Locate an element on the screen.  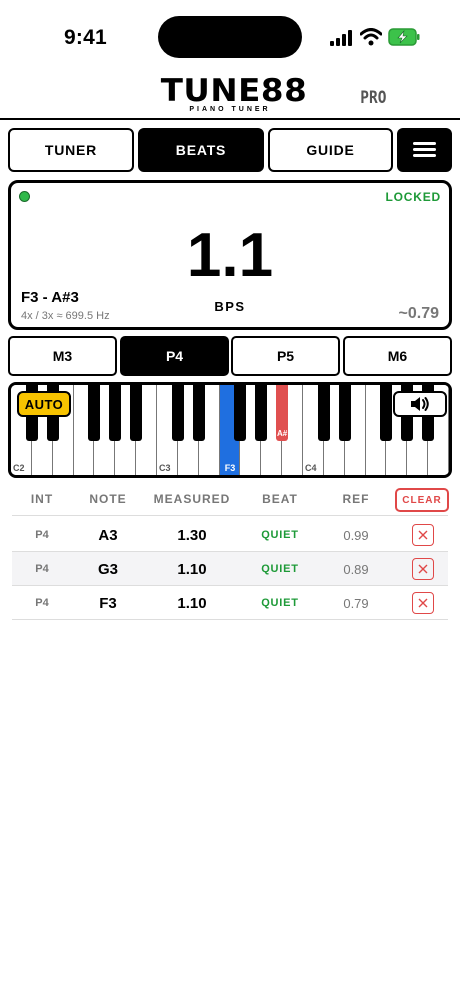
clear-button: CLEAR is located at coordinates (422, 500).